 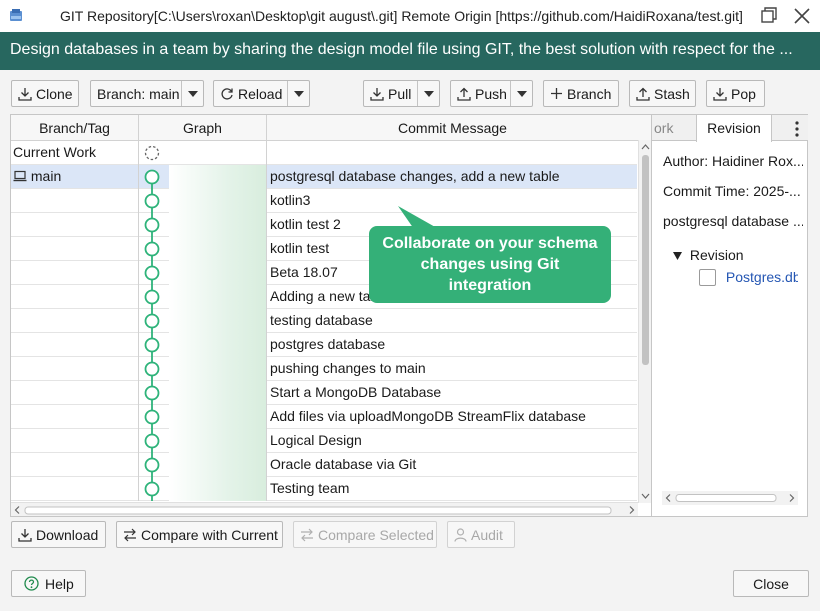 I want to click on table-row: pushing changes to main, so click(x=324, y=369).